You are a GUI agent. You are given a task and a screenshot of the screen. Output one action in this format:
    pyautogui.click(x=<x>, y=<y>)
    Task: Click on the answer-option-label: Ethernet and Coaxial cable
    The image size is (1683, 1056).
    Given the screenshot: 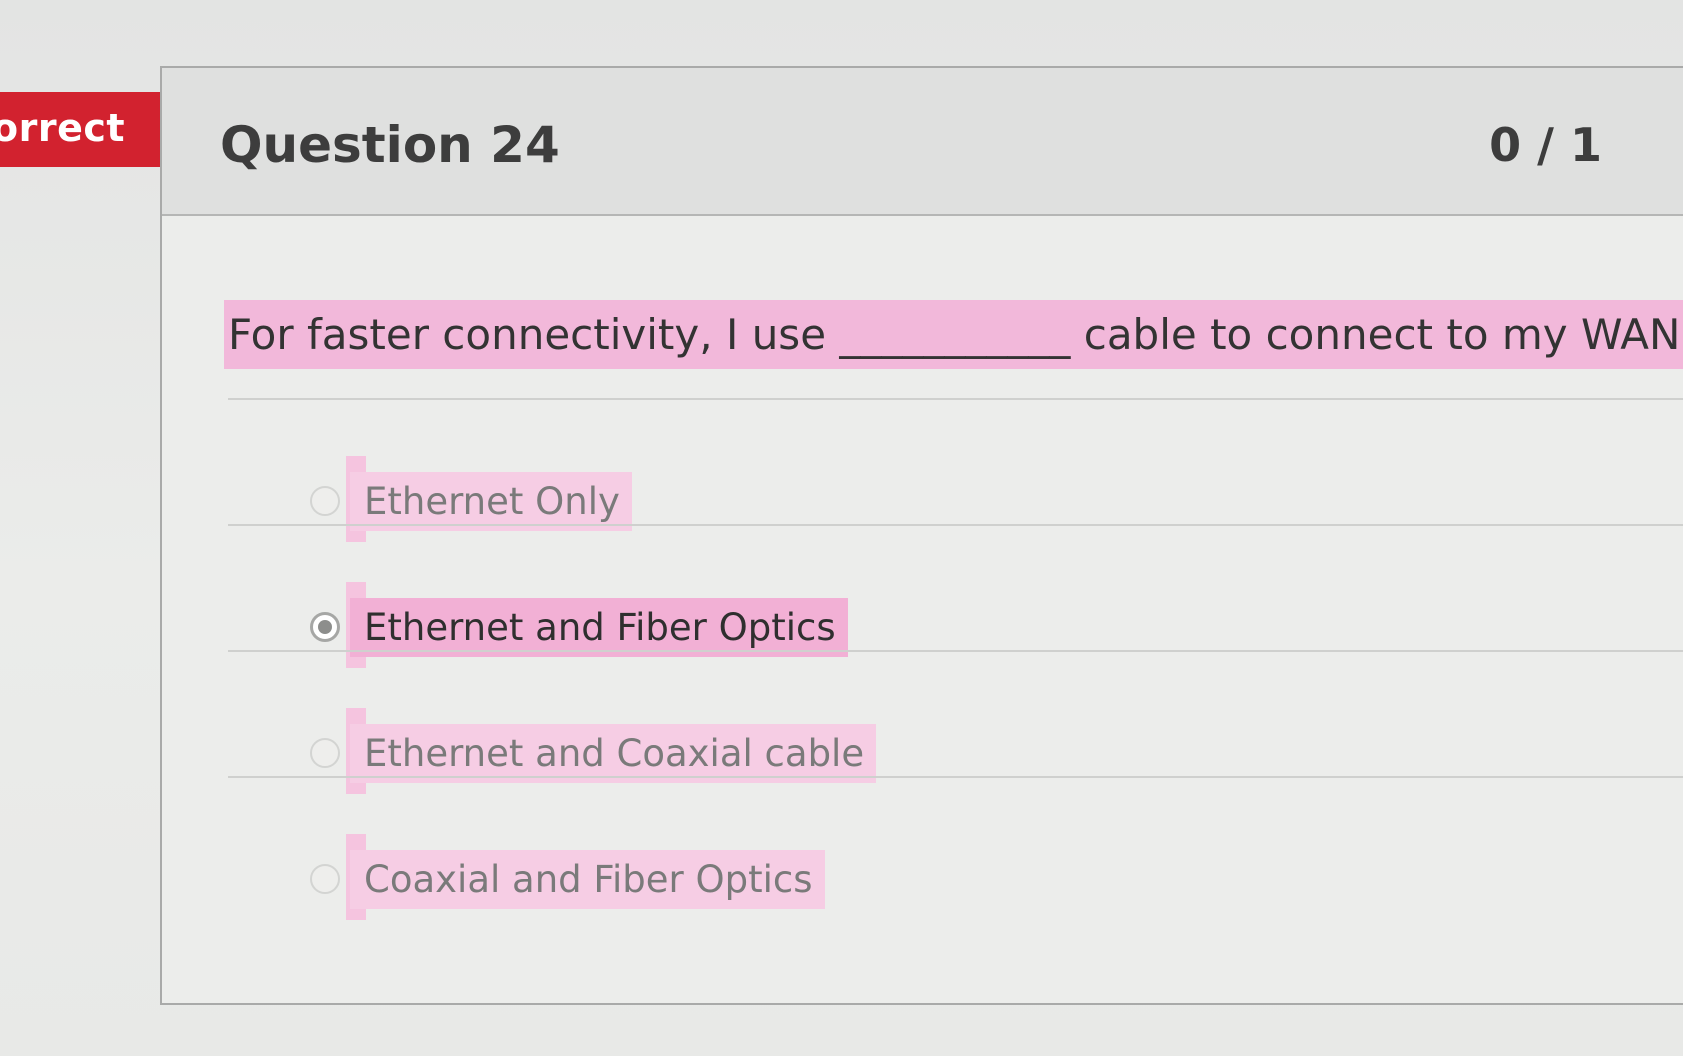 What is the action you would take?
    pyautogui.click(x=613, y=753)
    